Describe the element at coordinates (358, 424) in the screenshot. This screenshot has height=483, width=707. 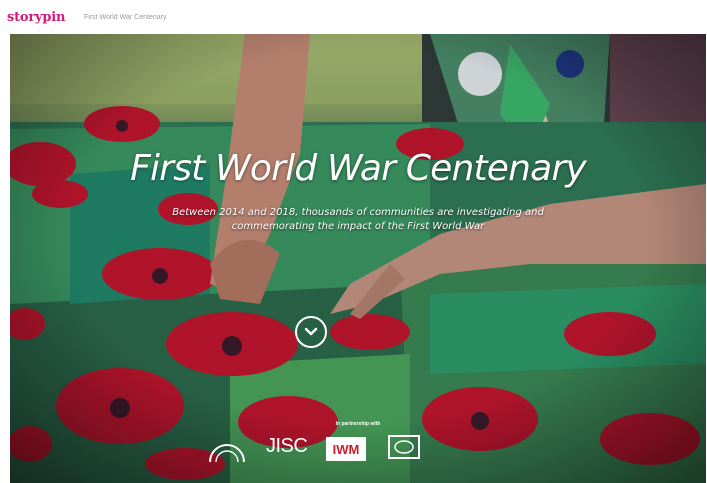
I see `partner-label: In partnership with` at that location.